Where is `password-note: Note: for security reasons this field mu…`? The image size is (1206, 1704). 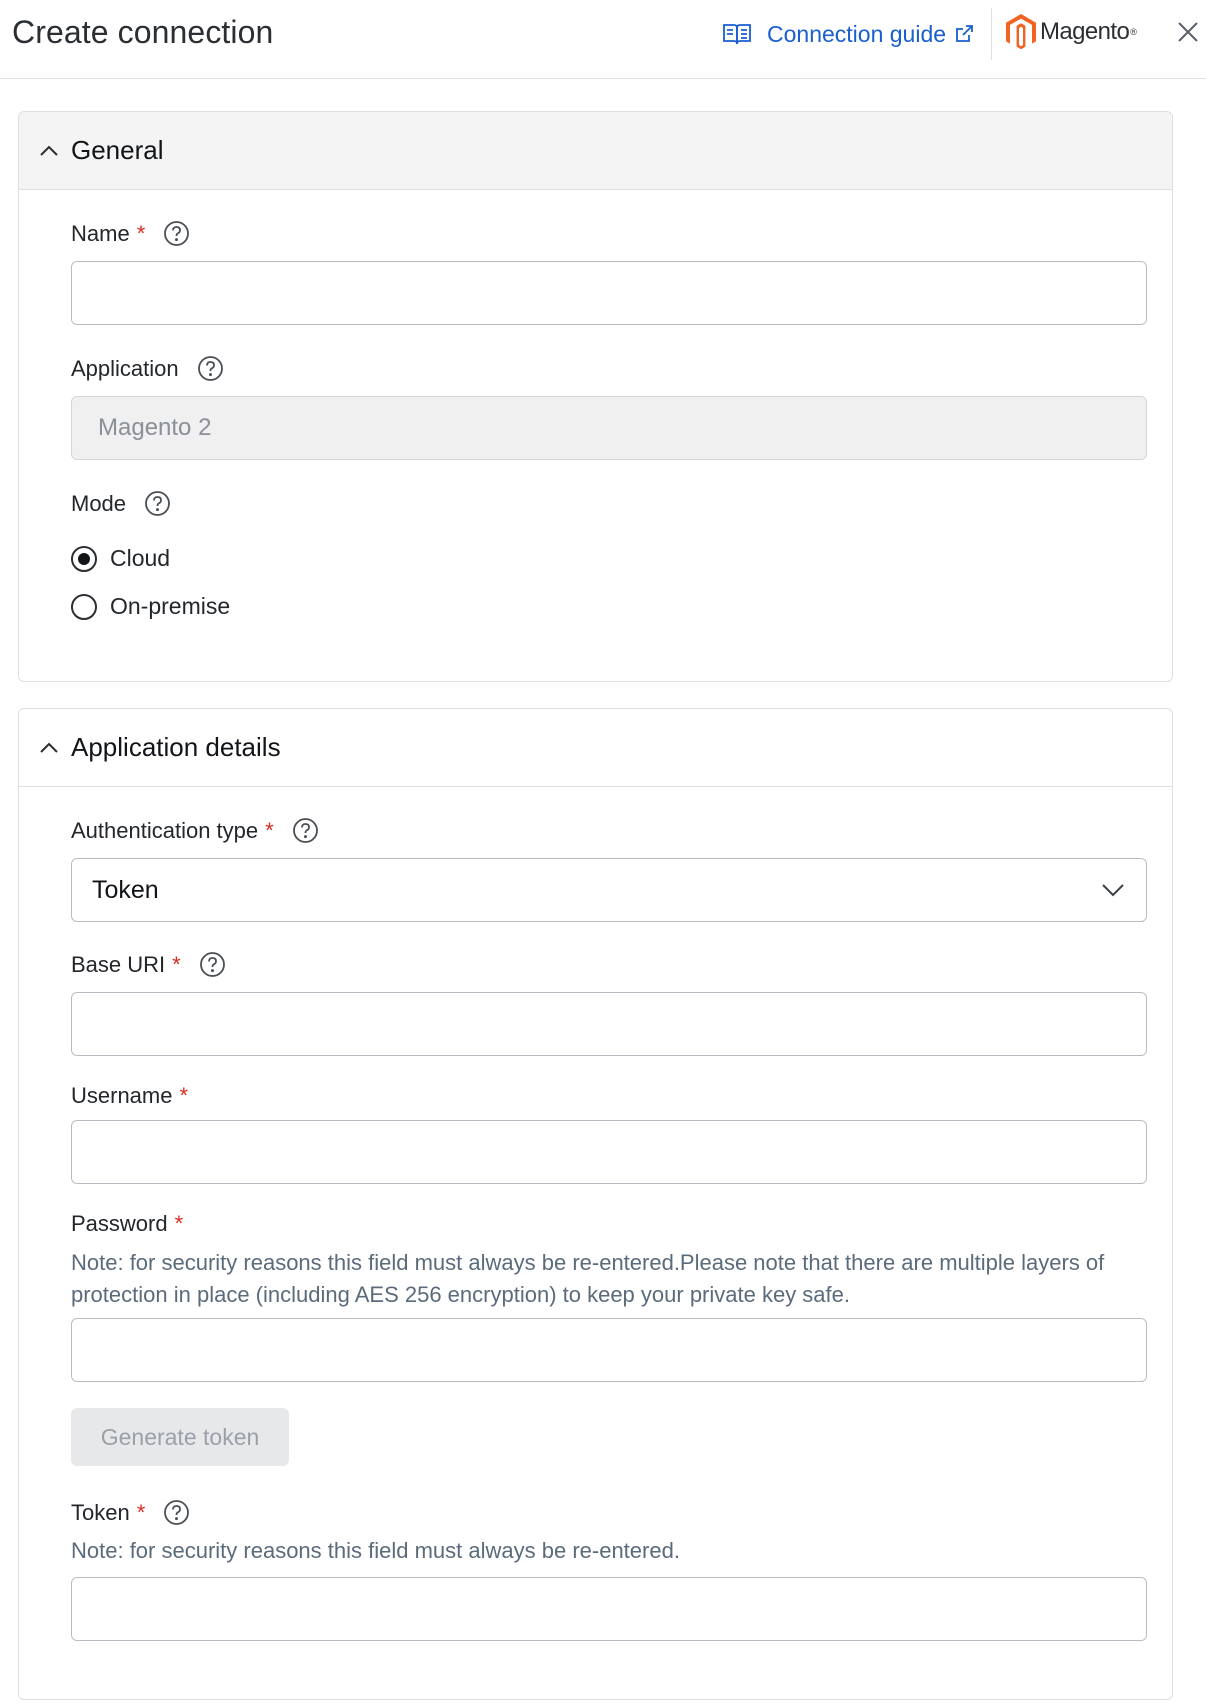
password-note: Note: for security reasons this field mu… is located at coordinates (588, 1278).